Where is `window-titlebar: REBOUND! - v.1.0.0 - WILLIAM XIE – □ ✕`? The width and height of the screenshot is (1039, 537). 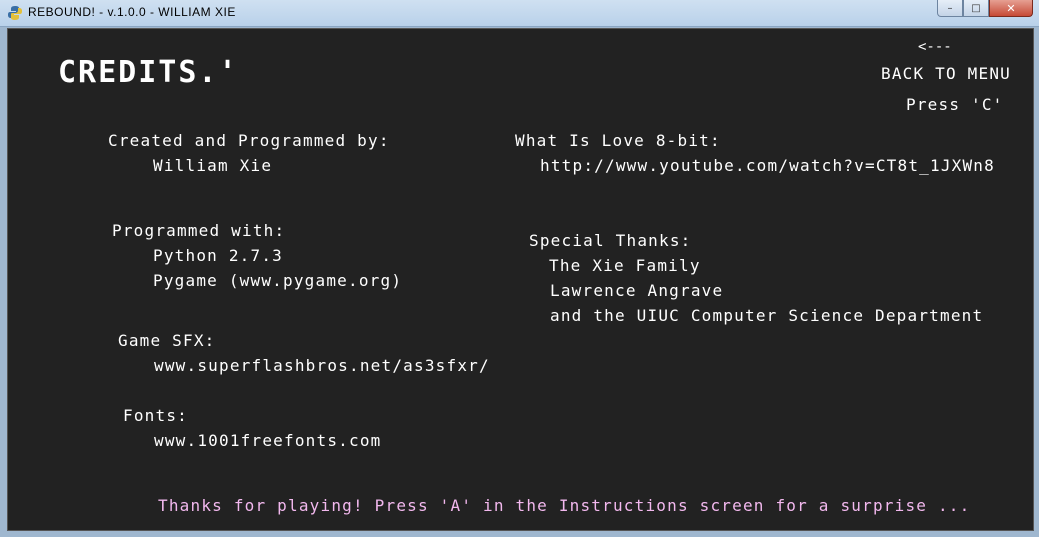
window-titlebar: REBOUND! - v.1.0.0 - WILLIAM XIE – □ ✕ is located at coordinates (519, 13).